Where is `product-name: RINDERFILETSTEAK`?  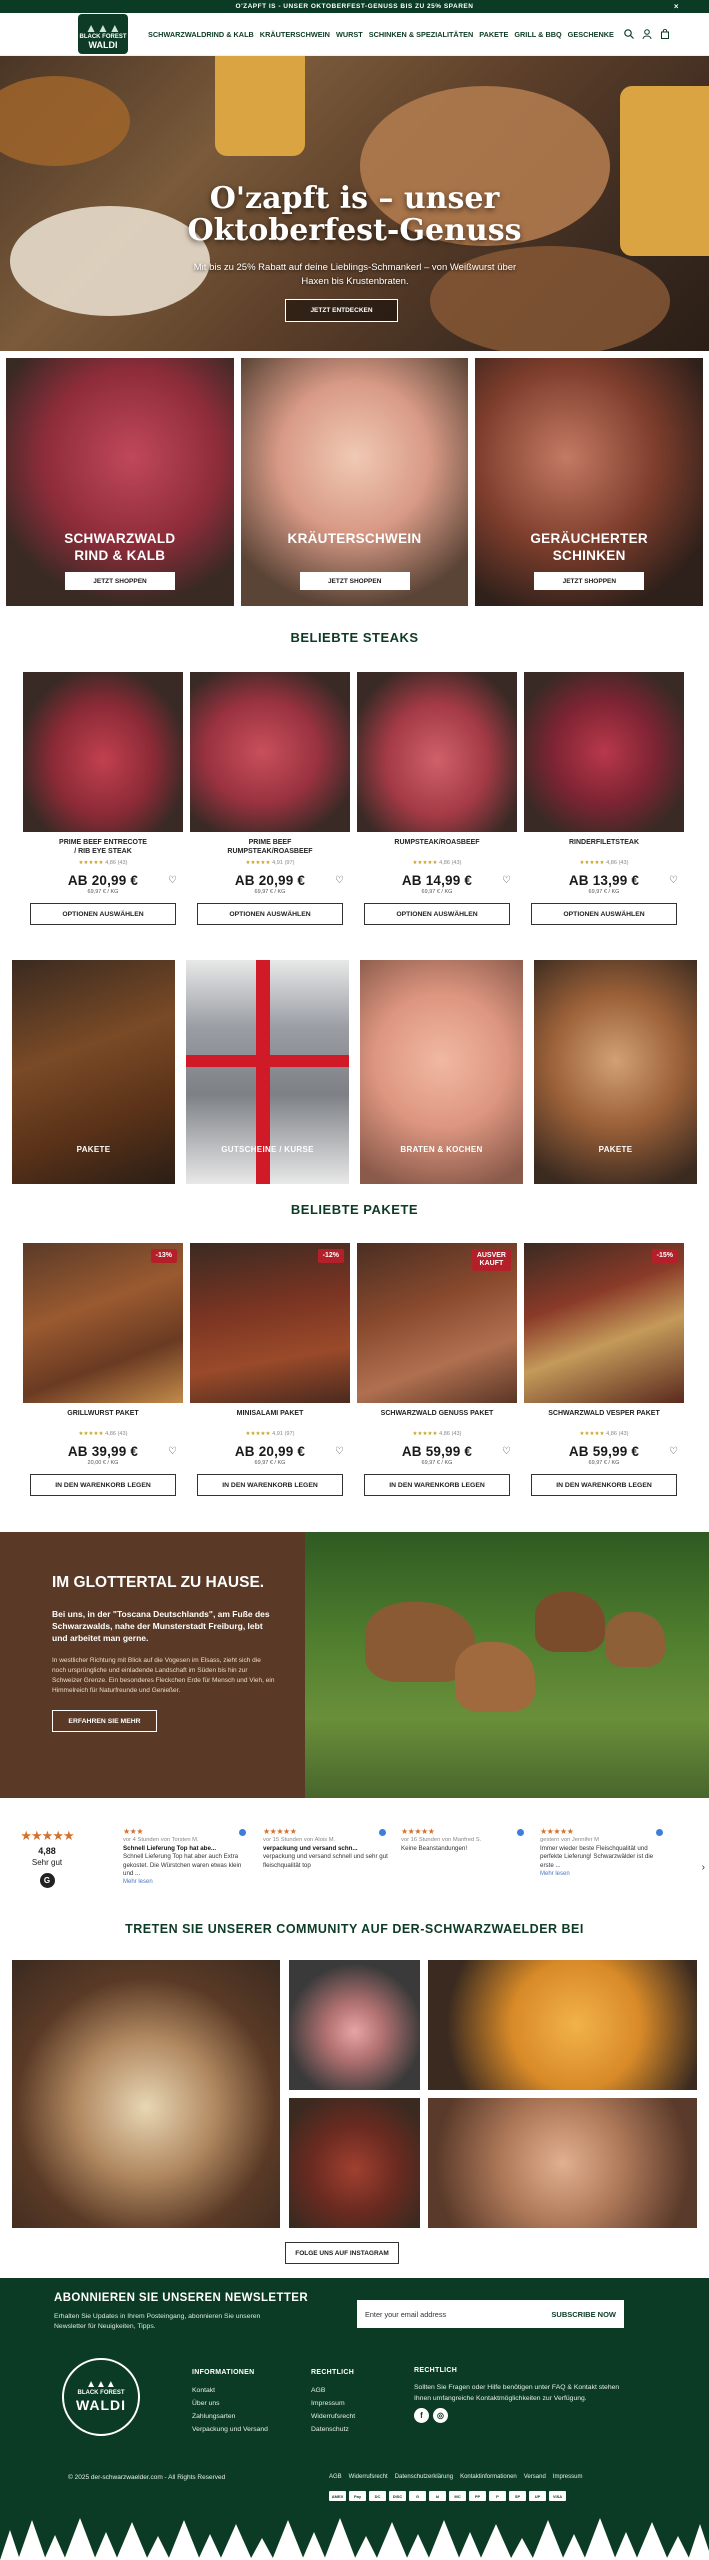
product-name: RINDERFILETSTEAK is located at coordinates (604, 849).